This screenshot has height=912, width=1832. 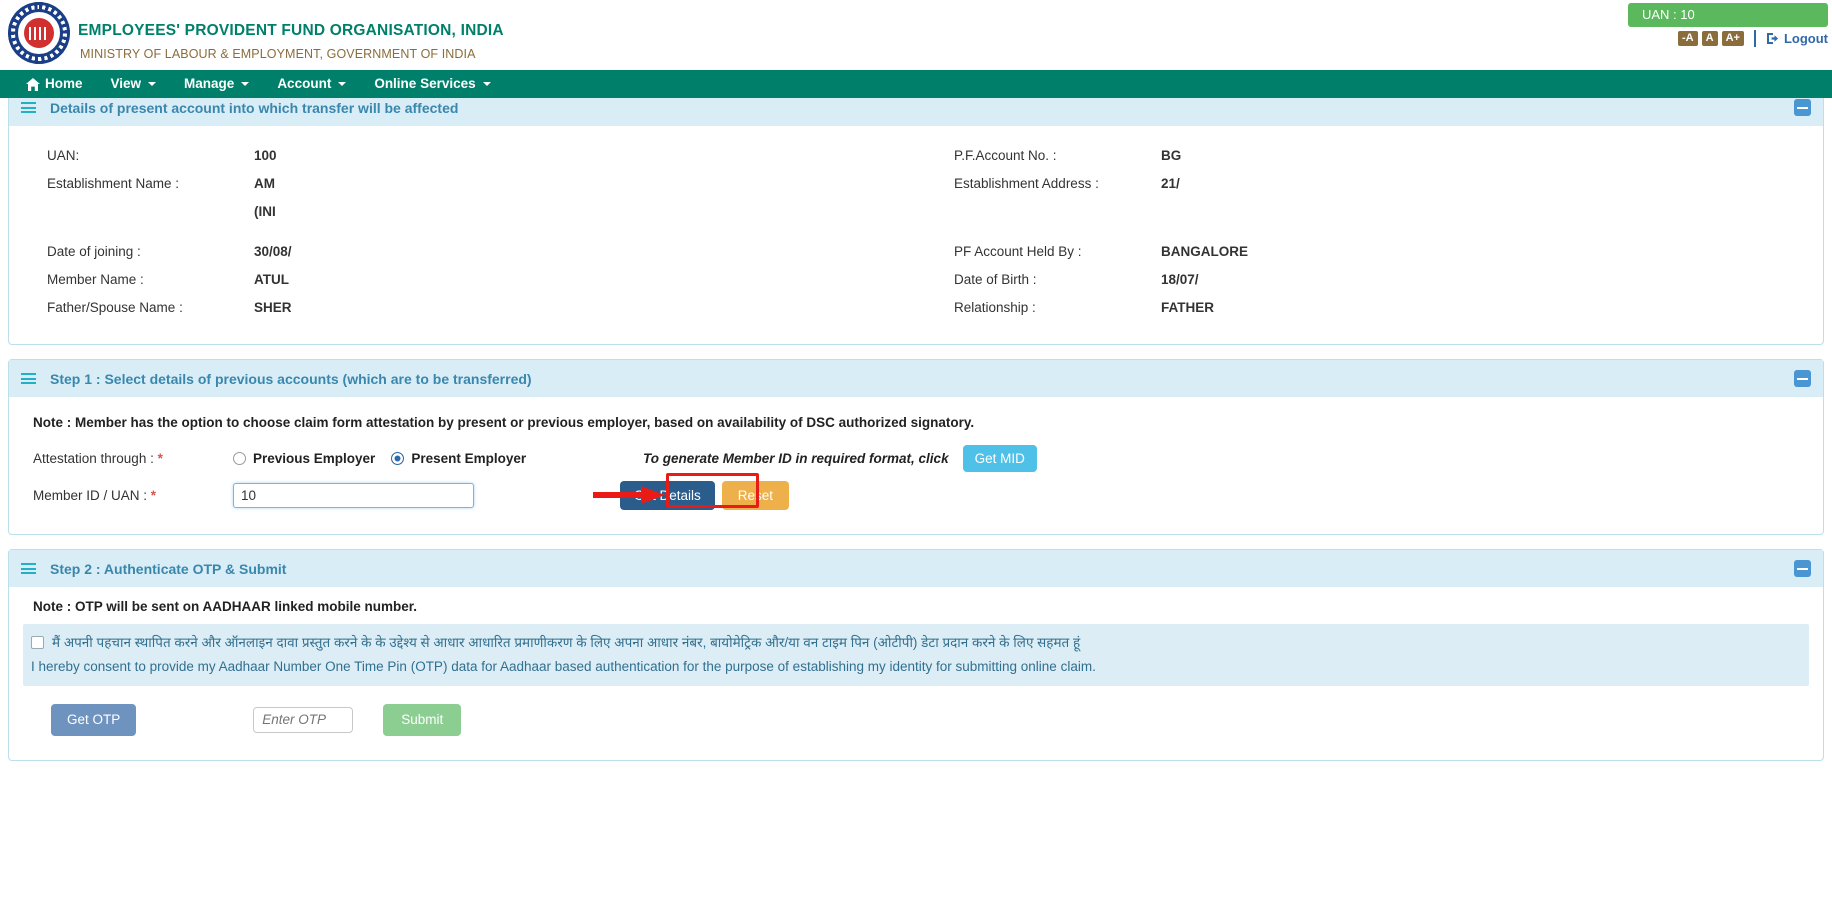 What do you see at coordinates (995, 307) in the screenshot?
I see `detail-label: Relationship :` at bounding box center [995, 307].